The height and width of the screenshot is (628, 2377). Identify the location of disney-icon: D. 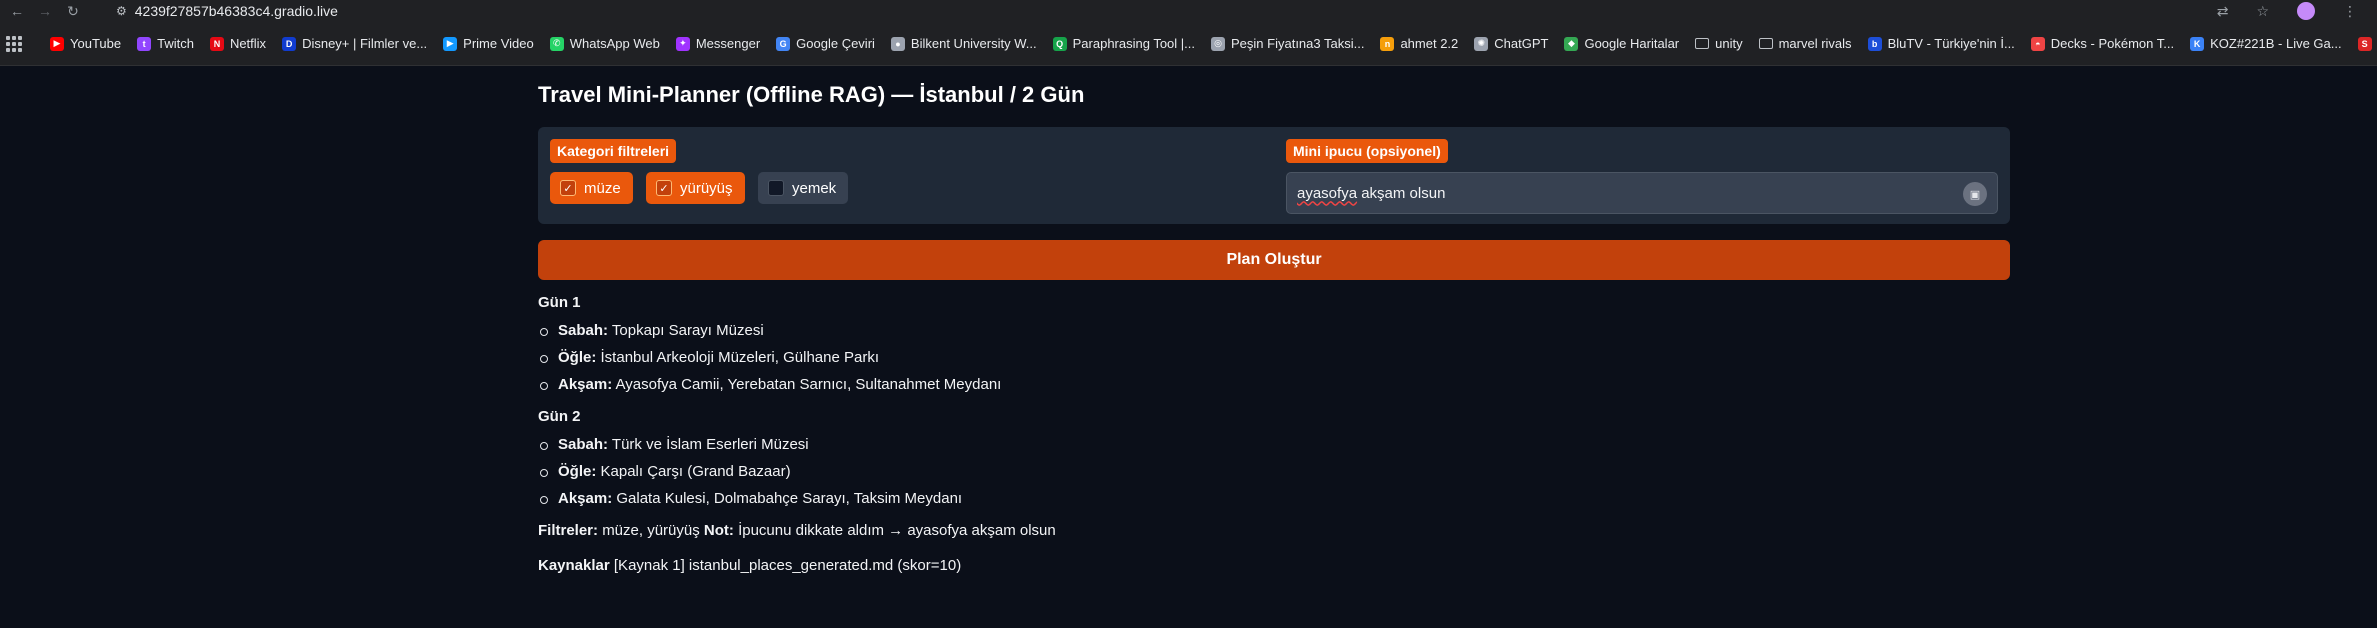
(289, 43).